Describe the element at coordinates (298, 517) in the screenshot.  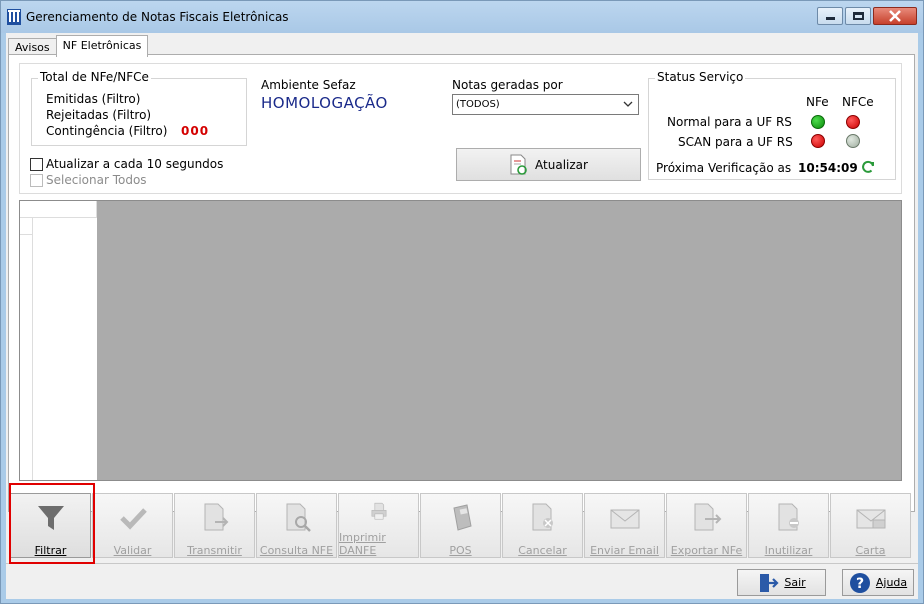
I see `search-document-icon` at that location.